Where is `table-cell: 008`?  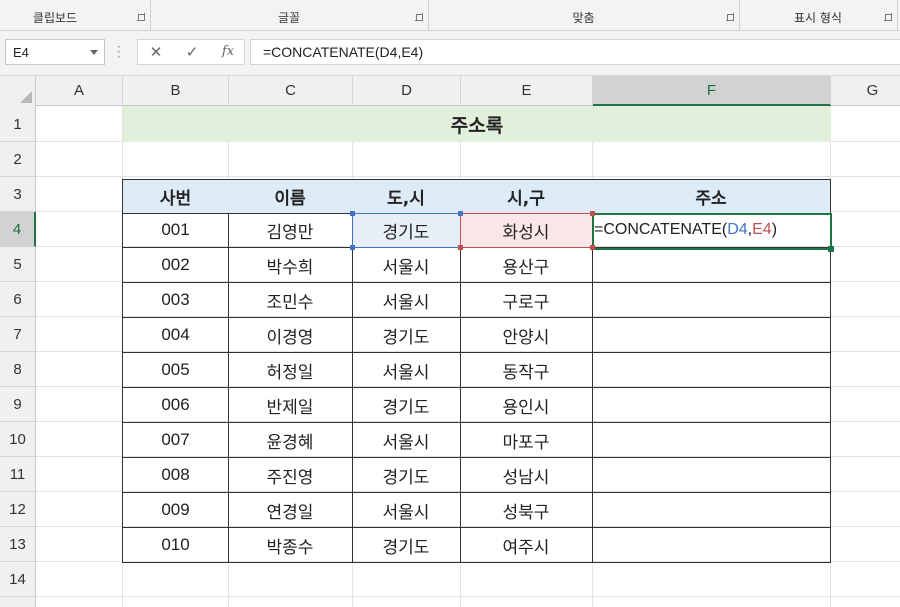 table-cell: 008 is located at coordinates (175, 475).